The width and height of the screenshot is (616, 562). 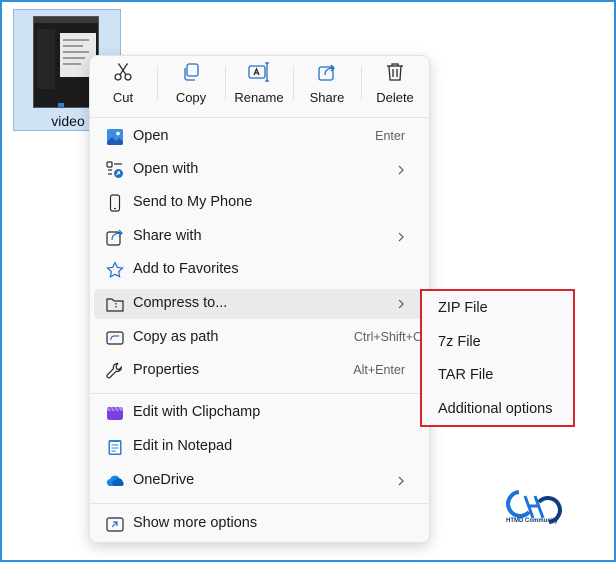 What do you see at coordinates (166, 370) in the screenshot?
I see `menu-item-label: Properties` at bounding box center [166, 370].